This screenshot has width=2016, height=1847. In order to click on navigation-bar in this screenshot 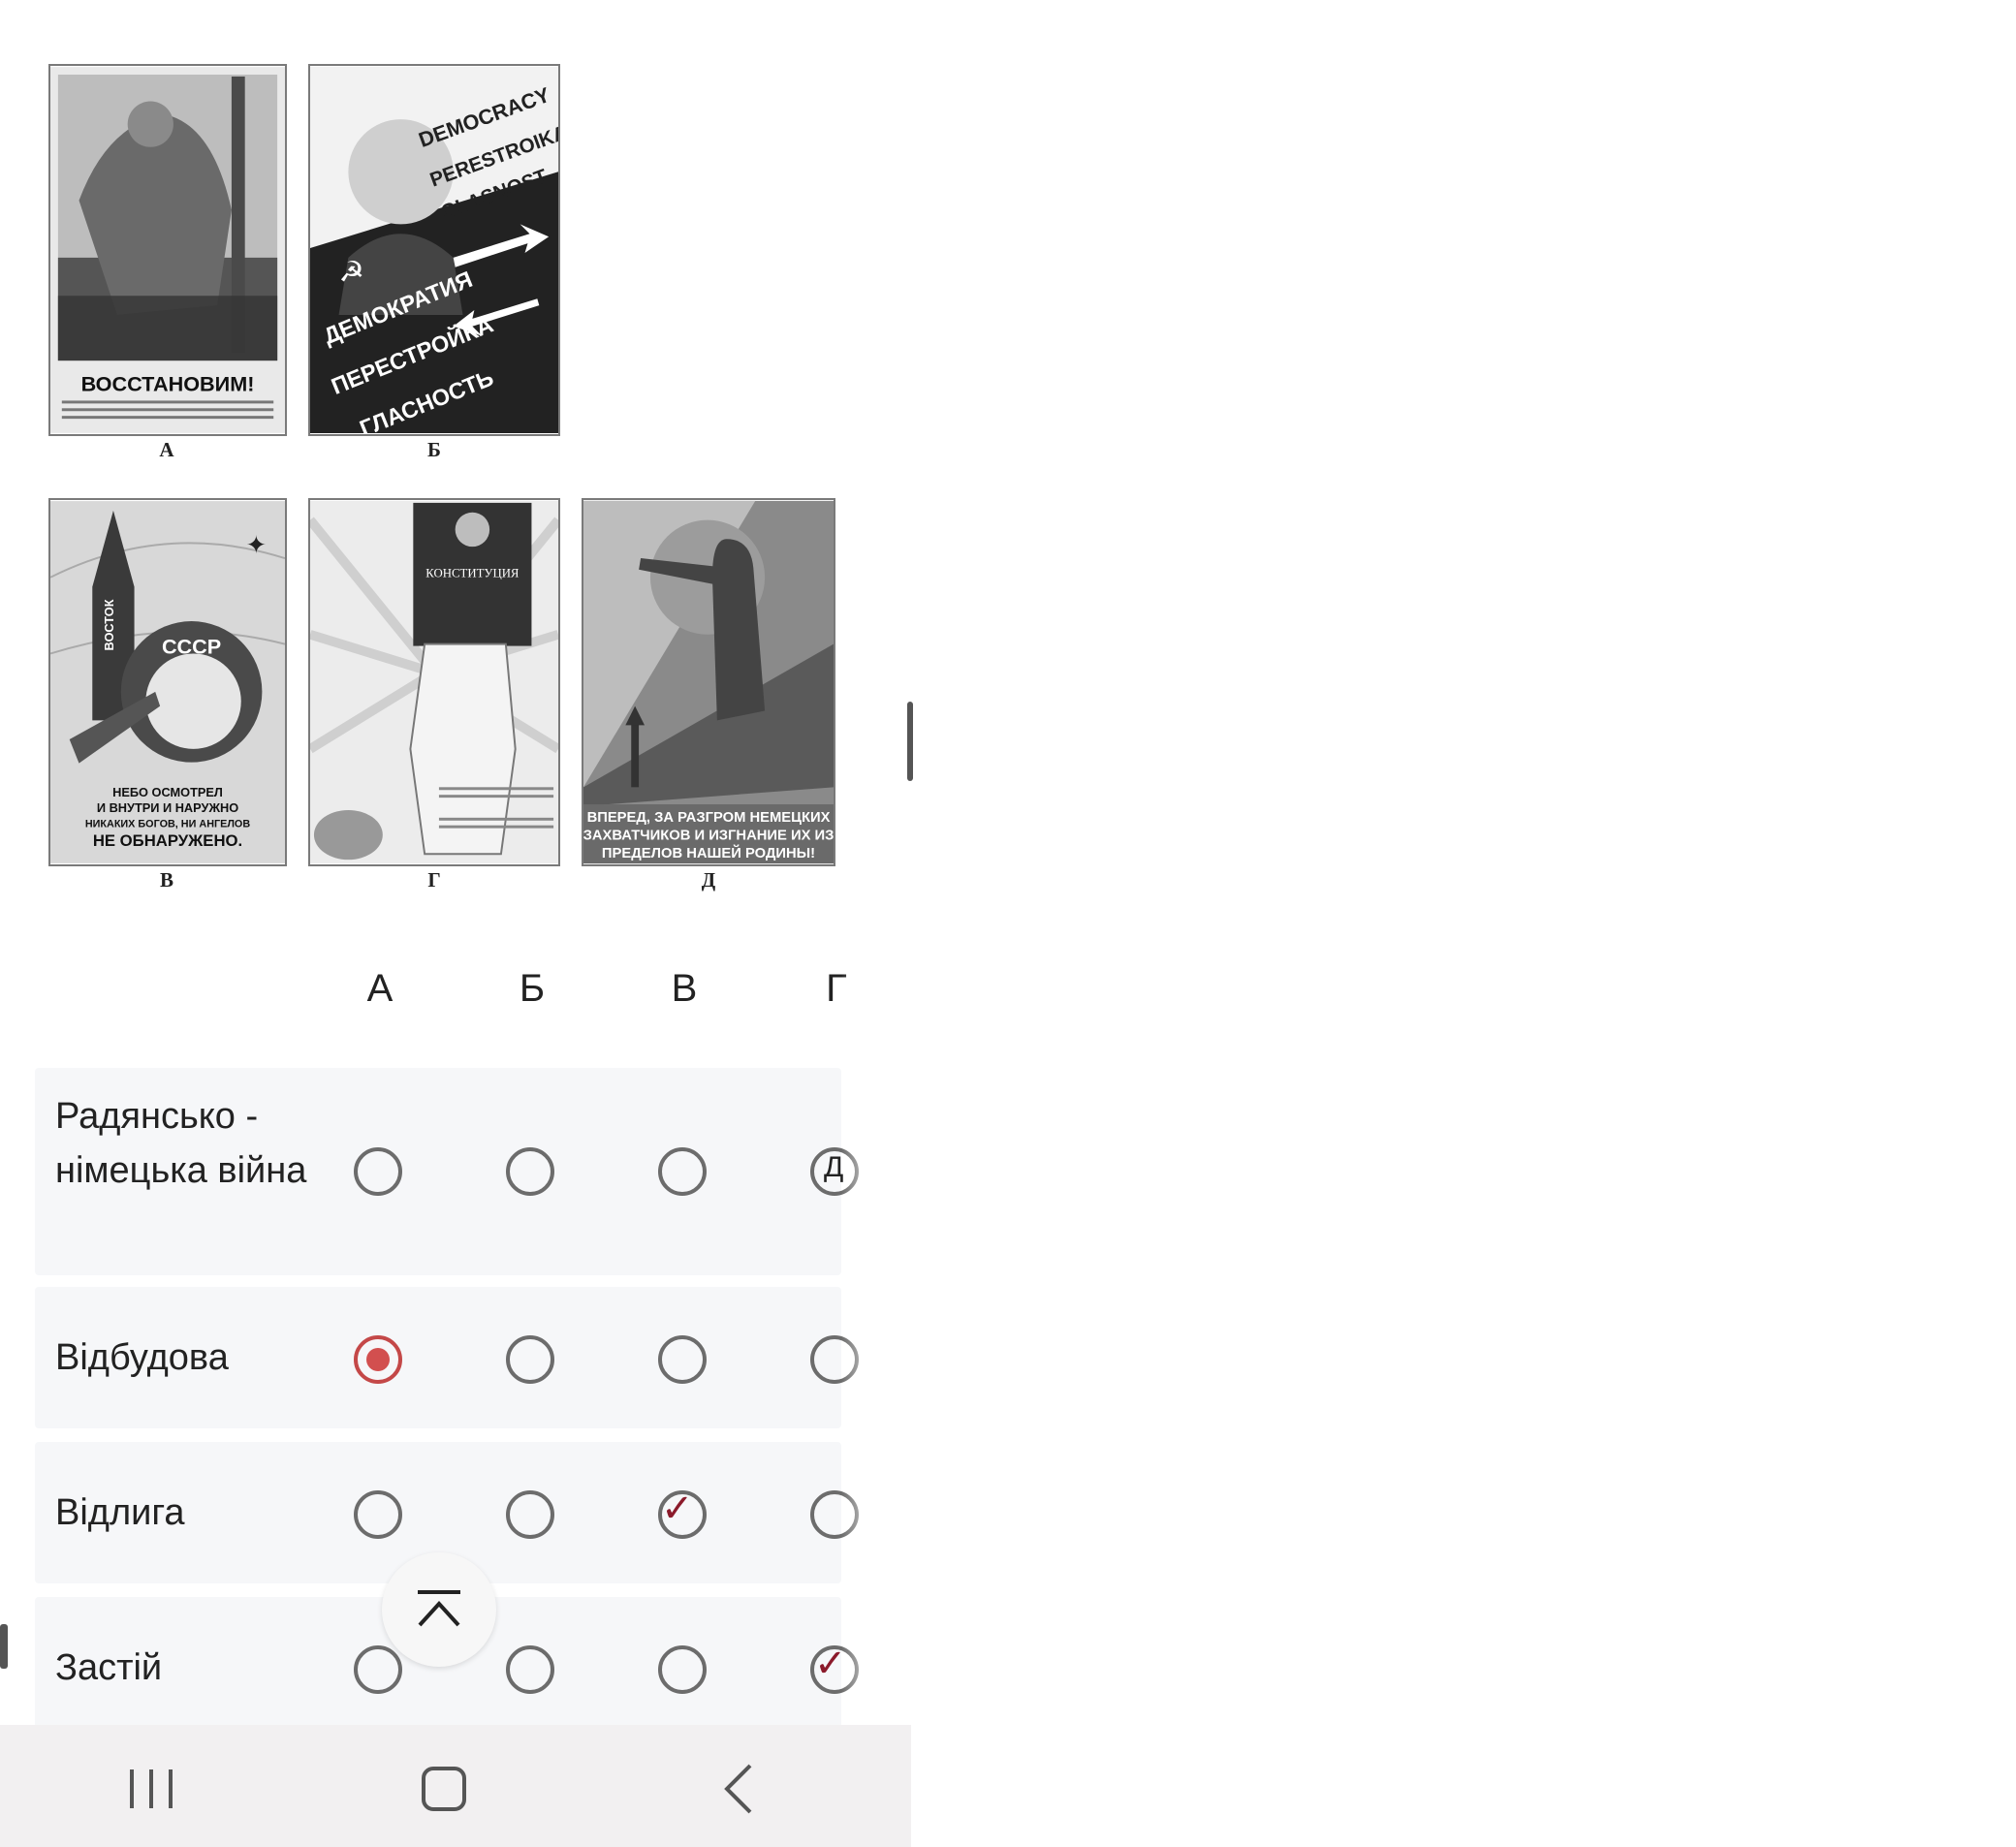, I will do `click(456, 1786)`.